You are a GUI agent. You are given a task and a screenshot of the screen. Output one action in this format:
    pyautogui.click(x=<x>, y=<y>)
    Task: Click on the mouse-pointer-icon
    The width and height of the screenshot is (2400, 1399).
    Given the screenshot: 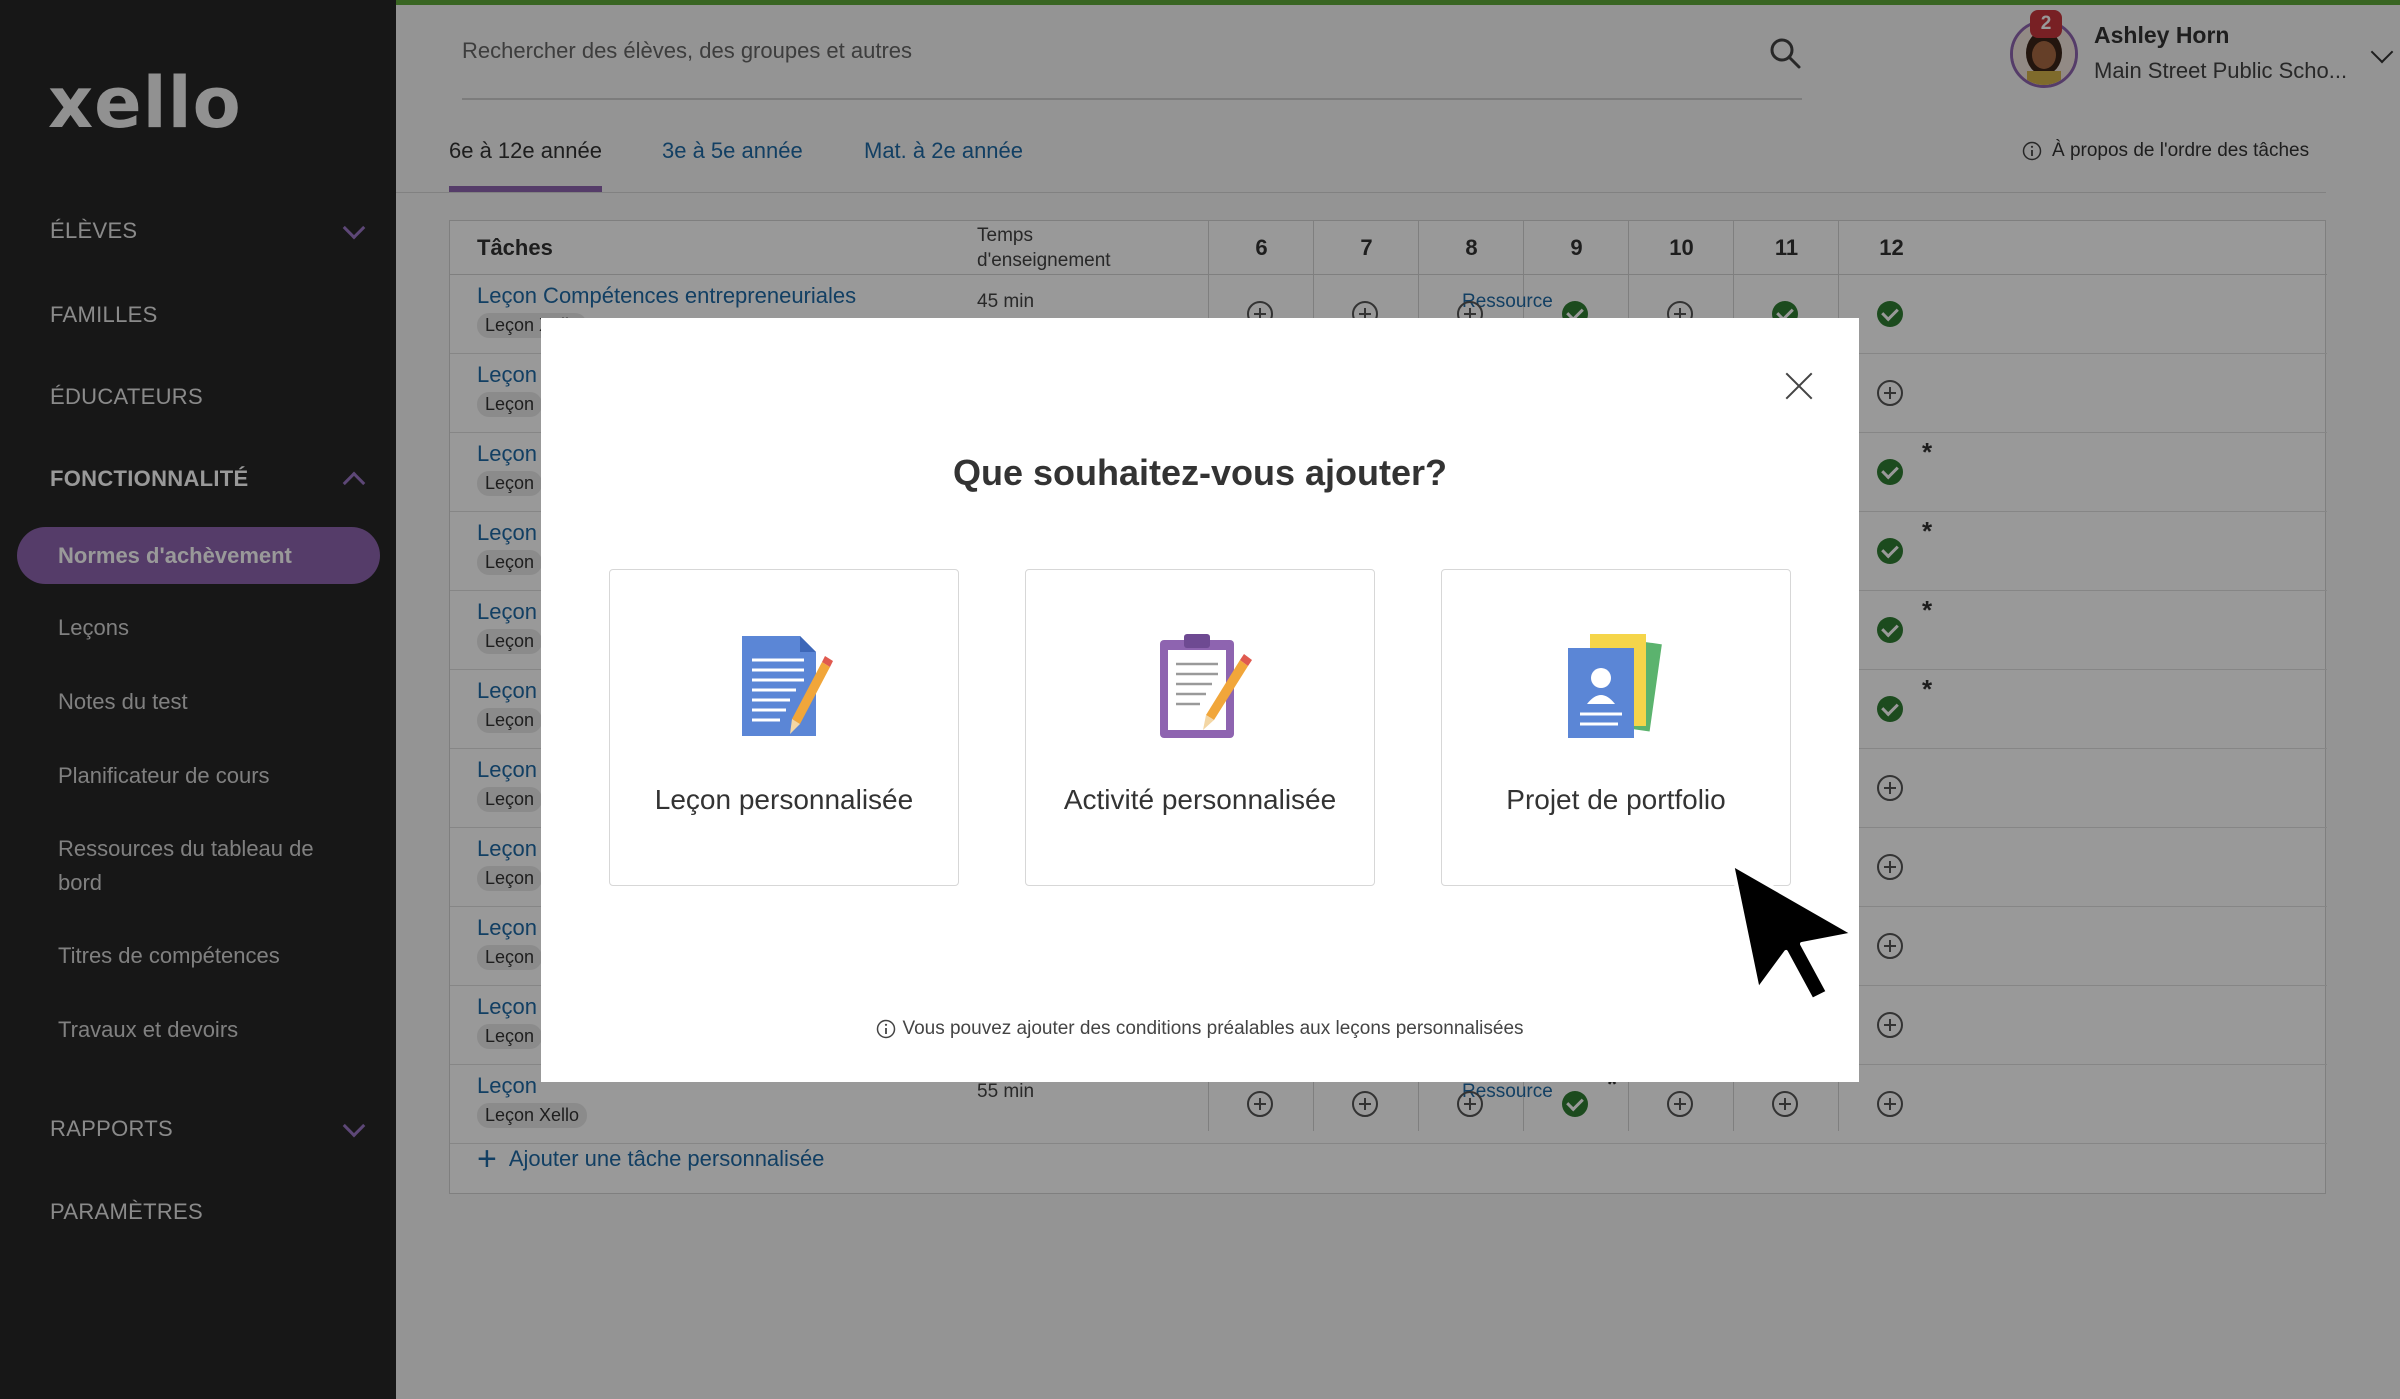 What is the action you would take?
    pyautogui.click(x=1793, y=932)
    